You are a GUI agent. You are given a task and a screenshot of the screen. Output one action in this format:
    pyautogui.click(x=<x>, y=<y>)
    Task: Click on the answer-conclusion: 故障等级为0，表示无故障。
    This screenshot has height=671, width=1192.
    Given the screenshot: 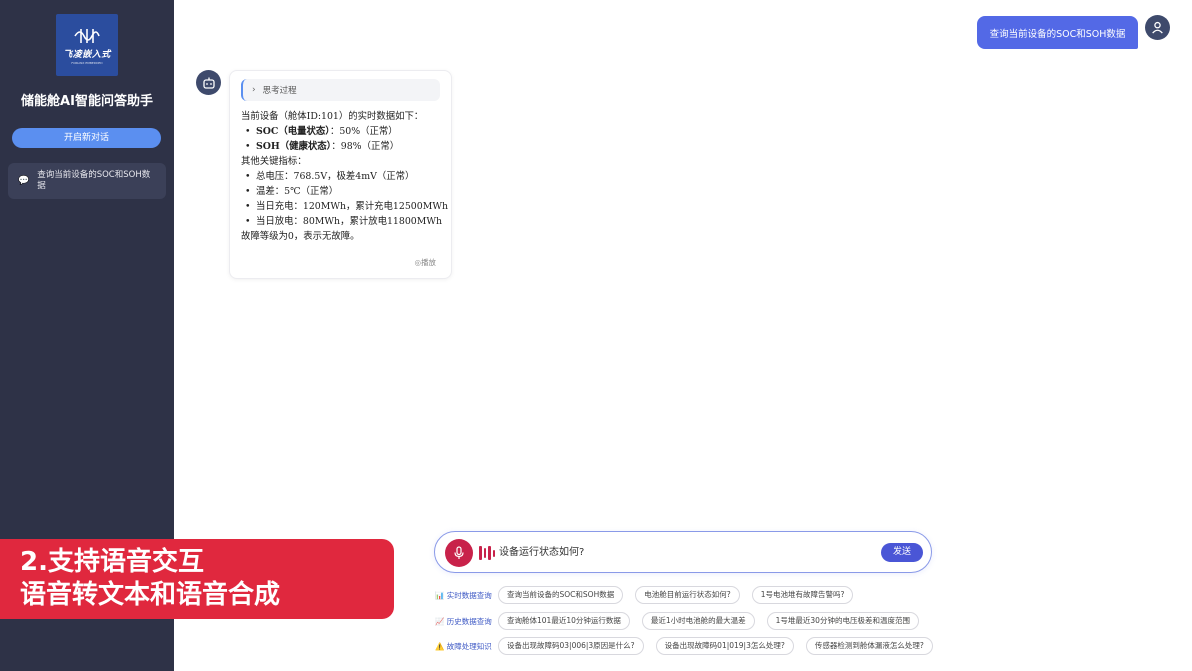 What is the action you would take?
    pyautogui.click(x=300, y=236)
    